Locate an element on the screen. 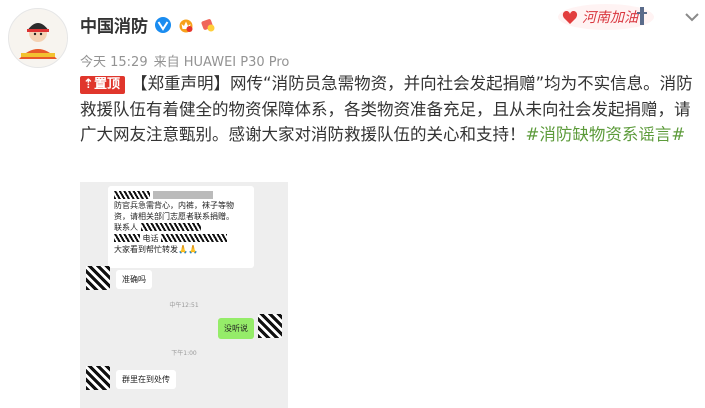 This screenshot has width=705, height=408. post-meta: 今天 15:29 来自 HUAWEI P30 Pro is located at coordinates (184, 60).